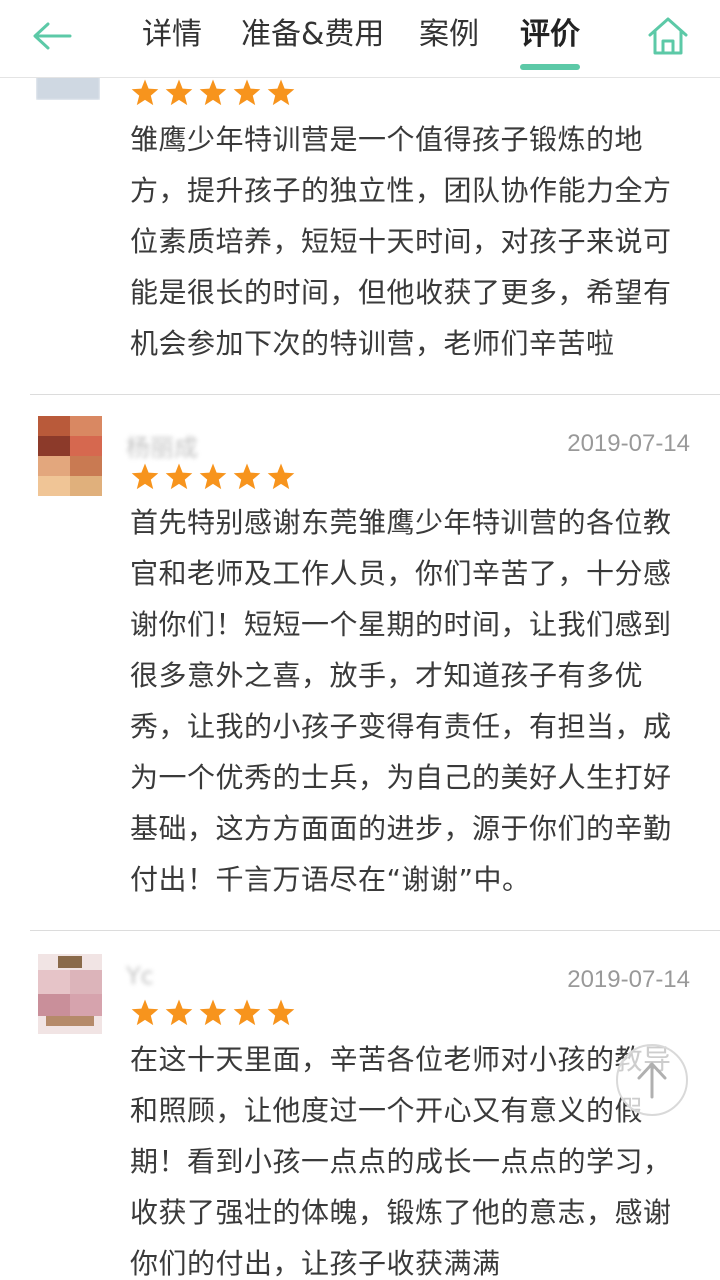 This screenshot has height=1280, width=720. I want to click on reviewer-name: 杨丽成, so click(162, 448).